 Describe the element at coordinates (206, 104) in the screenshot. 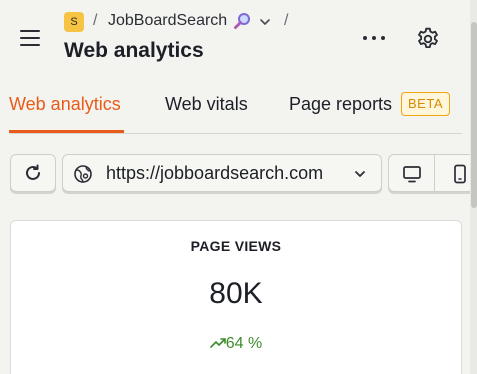

I see `tab-web-vitals: Web vitals` at that location.